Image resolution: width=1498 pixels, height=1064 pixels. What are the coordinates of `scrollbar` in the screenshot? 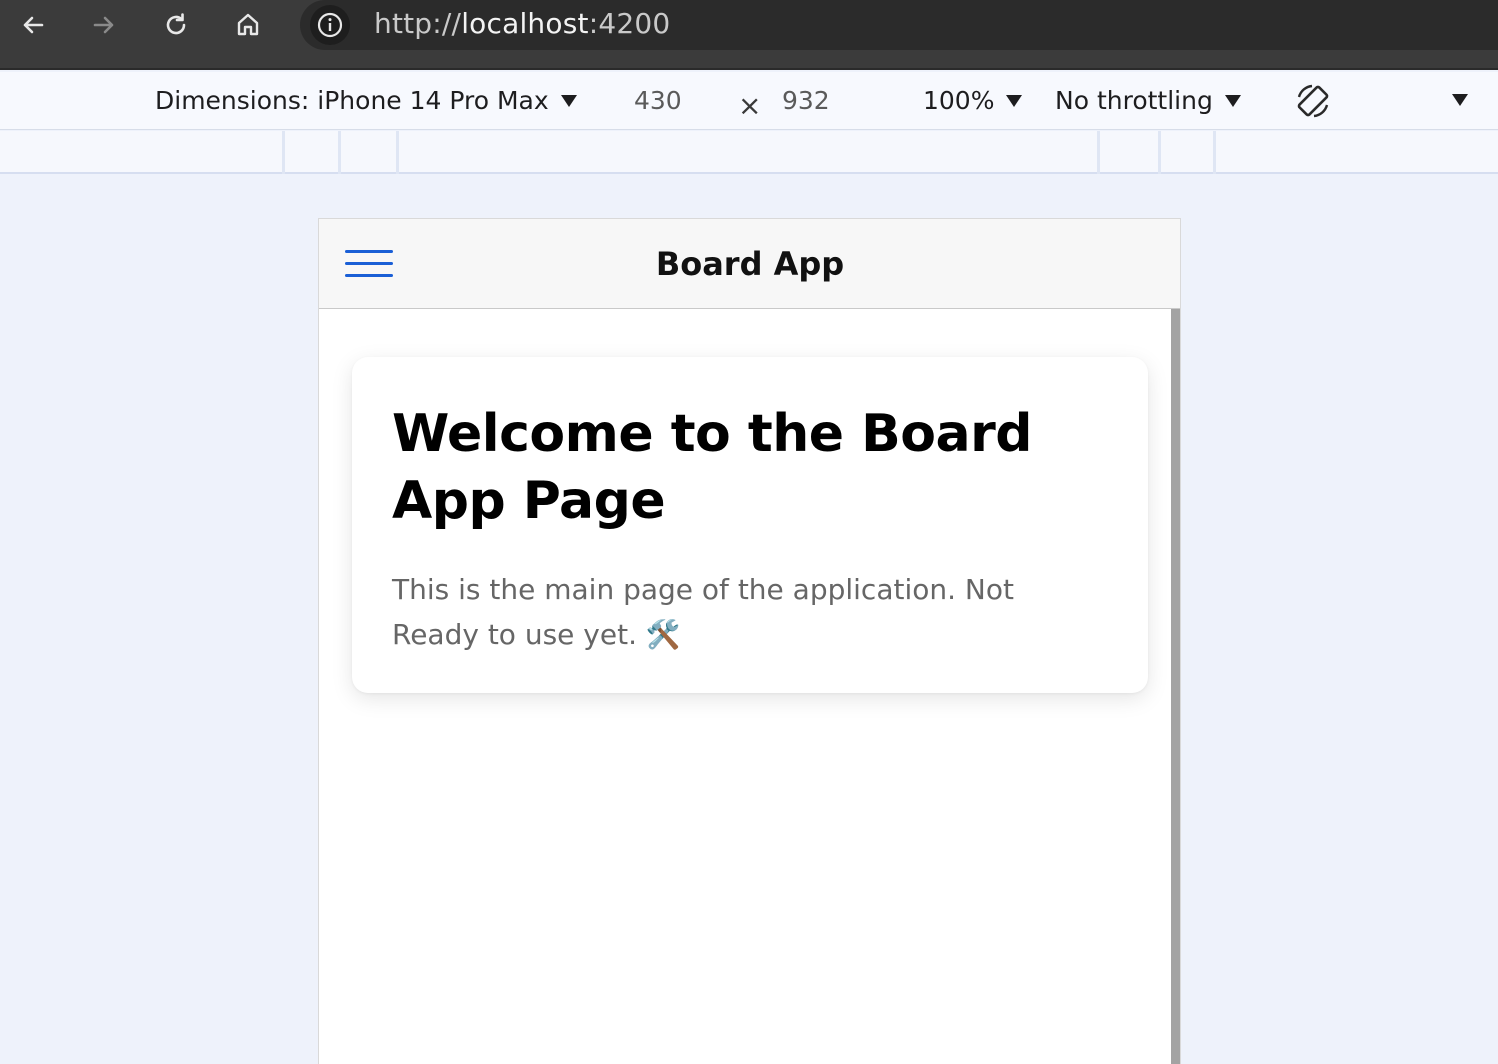 It's located at (1175, 686).